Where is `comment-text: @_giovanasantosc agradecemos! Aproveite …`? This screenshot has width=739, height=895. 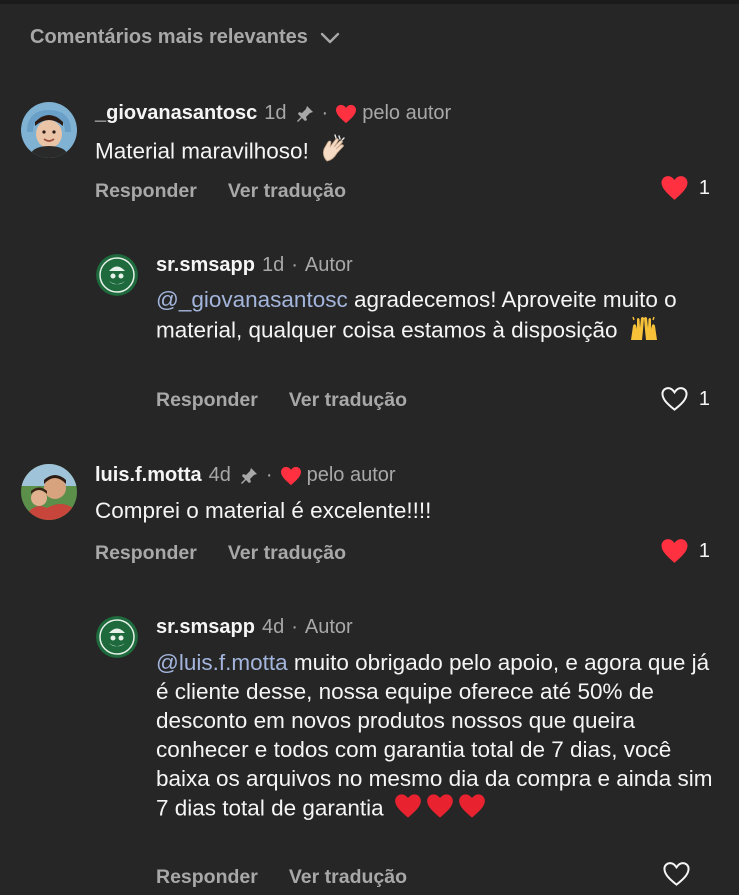 comment-text: @_giovanasantosc agradecemos! Aproveite … is located at coordinates (436, 317).